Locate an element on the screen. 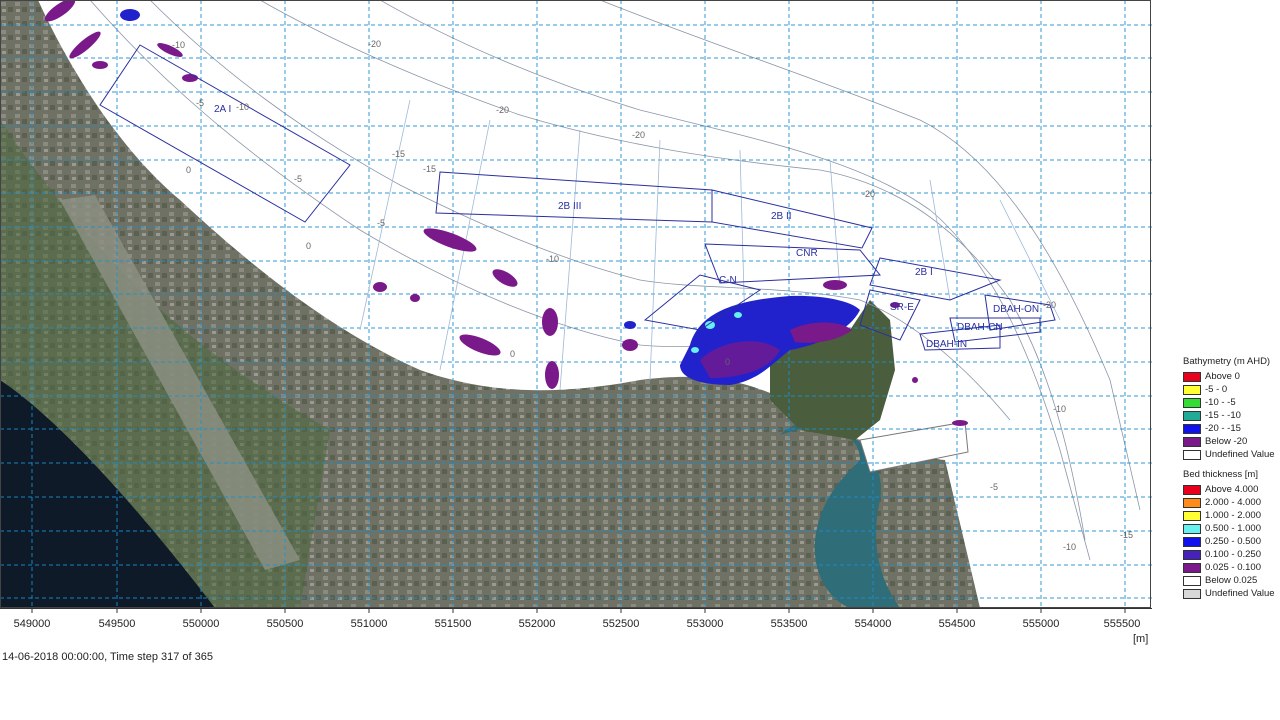 The height and width of the screenshot is (720, 1280). legend-label: -15 - -10 is located at coordinates (1223, 415).